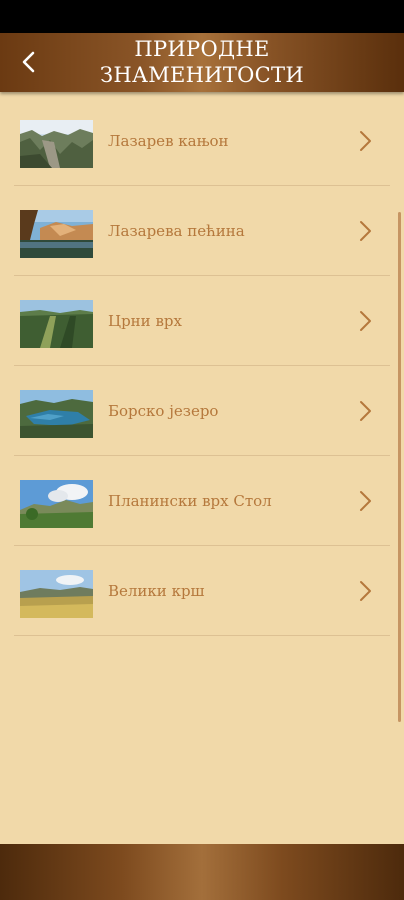  What do you see at coordinates (176, 231) in the screenshot?
I see `item-label: Лазарева пећина` at bounding box center [176, 231].